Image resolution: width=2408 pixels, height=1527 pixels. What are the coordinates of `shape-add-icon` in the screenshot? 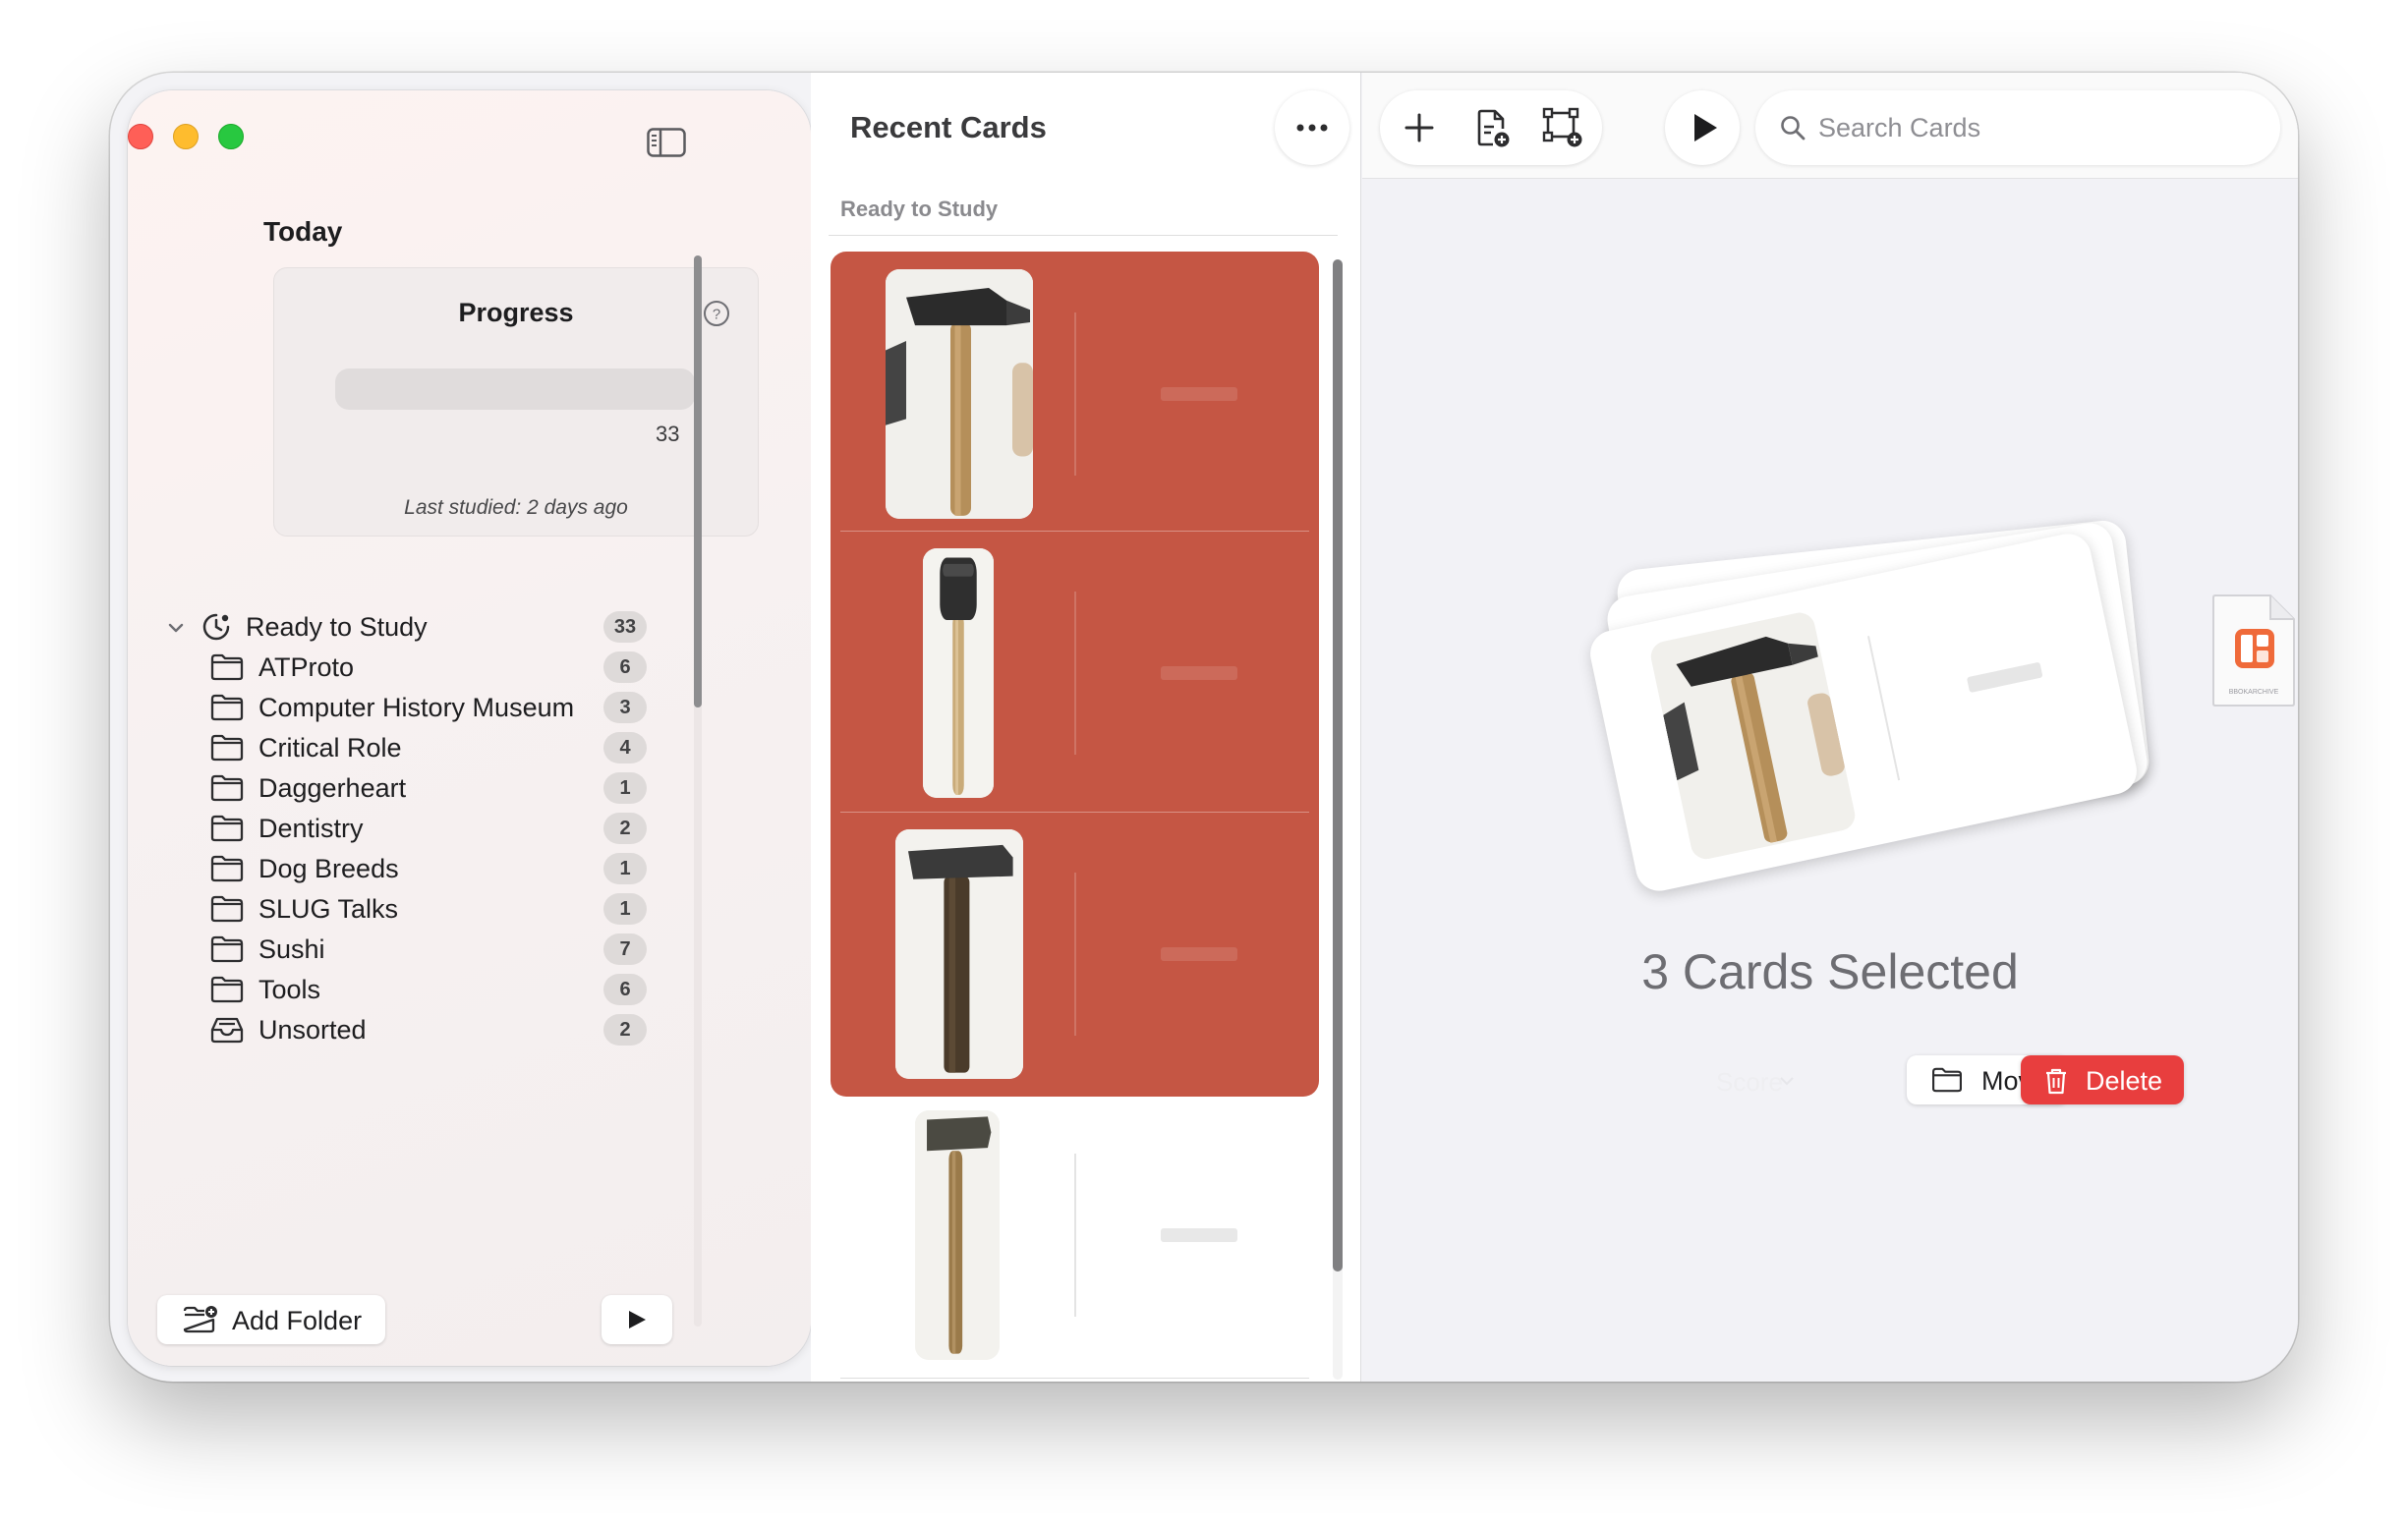 It's located at (1562, 127).